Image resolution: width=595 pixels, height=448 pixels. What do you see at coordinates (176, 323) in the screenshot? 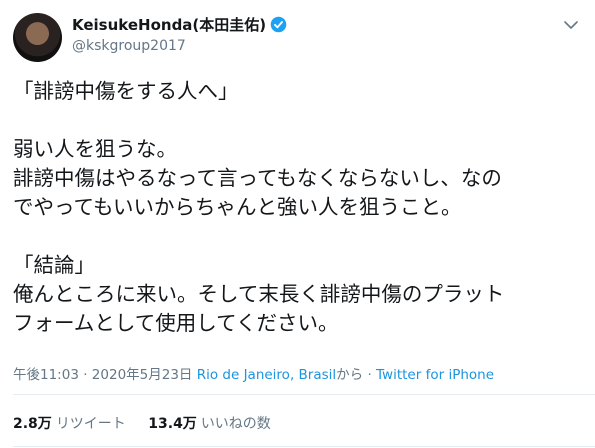
I see `tweet-line: フォームとして使用してください。` at bounding box center [176, 323].